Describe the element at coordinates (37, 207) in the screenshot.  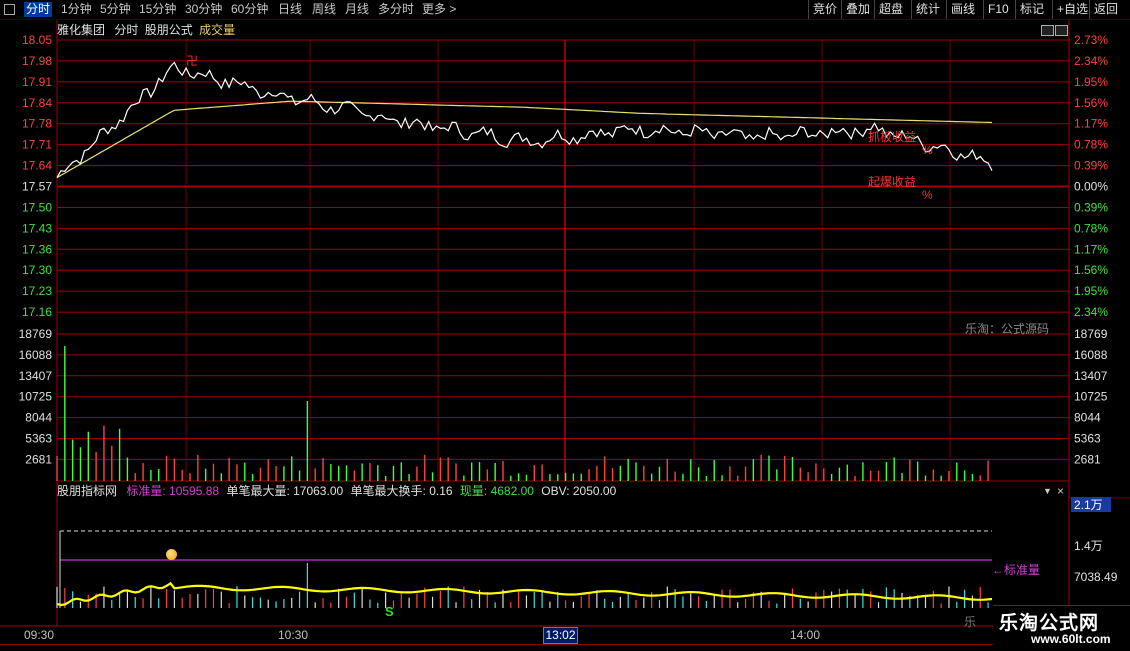
I see `price-label: 17.50` at that location.